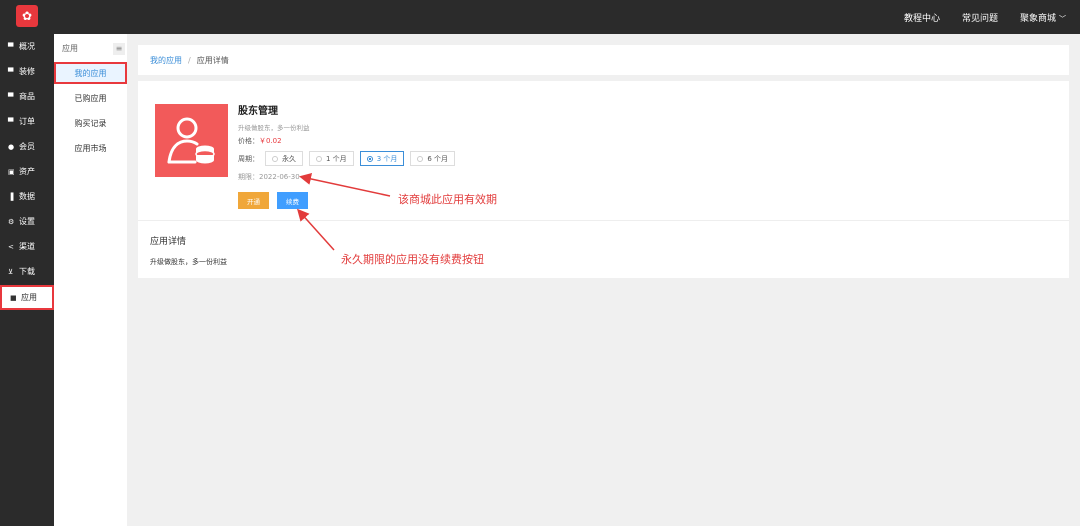 This screenshot has width=1080, height=526. I want to click on sidebar-item-download: ⊻ 下载, so click(27, 271).